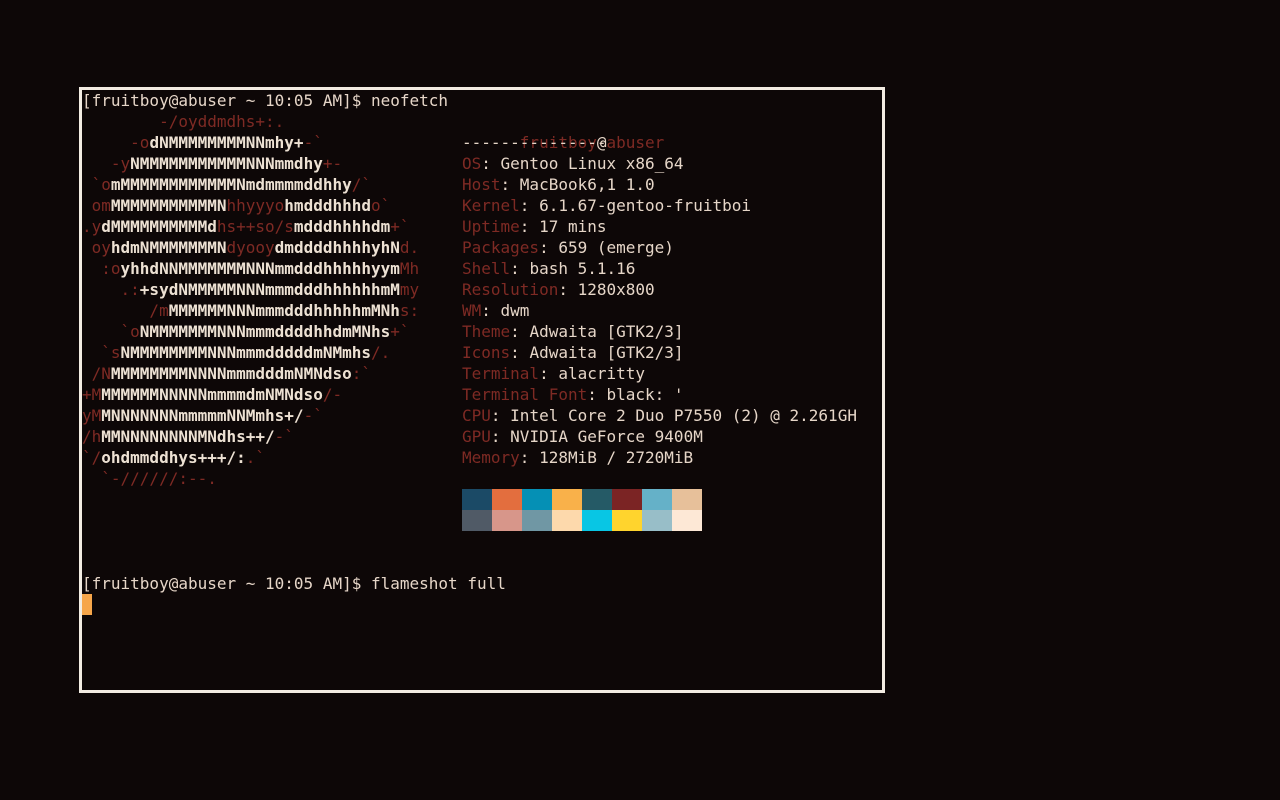 This screenshot has height=800, width=1280. What do you see at coordinates (327, 205) in the screenshot?
I see `logo-segment: hmdddhhhd` at bounding box center [327, 205].